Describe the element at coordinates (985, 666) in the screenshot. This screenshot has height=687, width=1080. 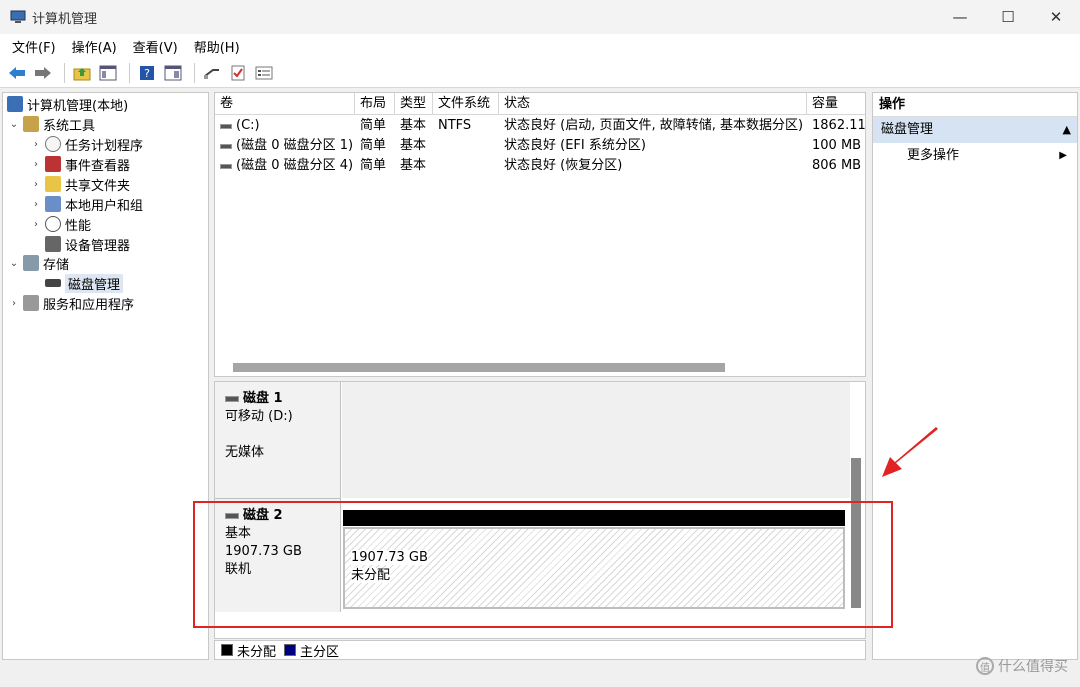
I see `watermark-logo-icon: 值` at that location.